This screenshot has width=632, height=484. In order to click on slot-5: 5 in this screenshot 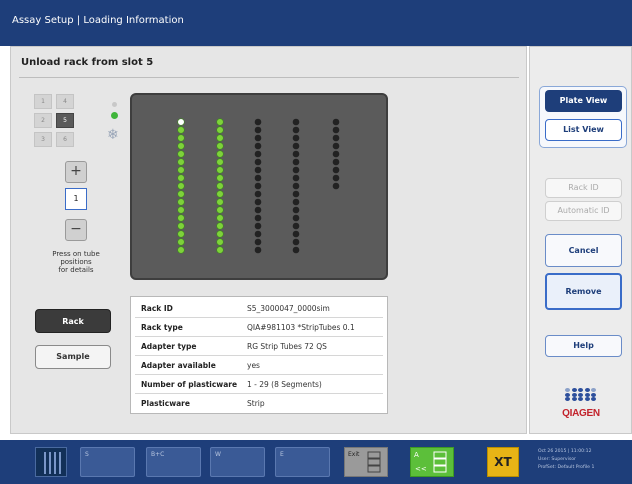, I will do `click(65, 120)`.